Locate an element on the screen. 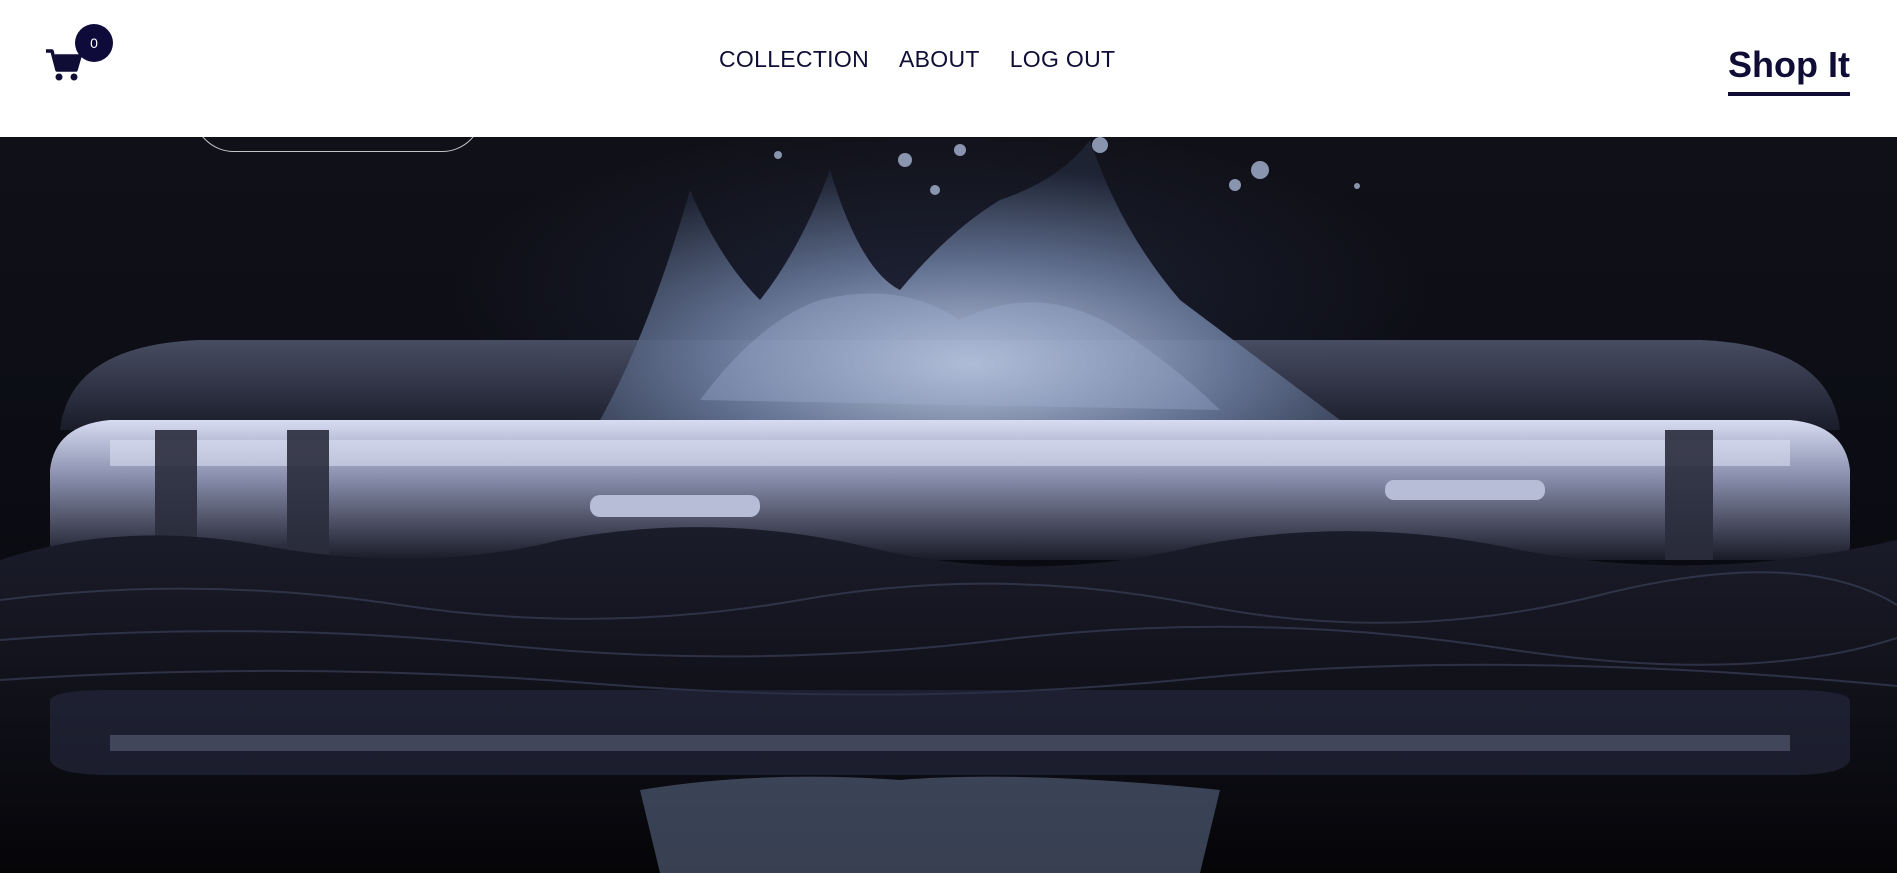 This screenshot has height=873, width=1897. nav-link-about: ABOUT is located at coordinates (939, 59).